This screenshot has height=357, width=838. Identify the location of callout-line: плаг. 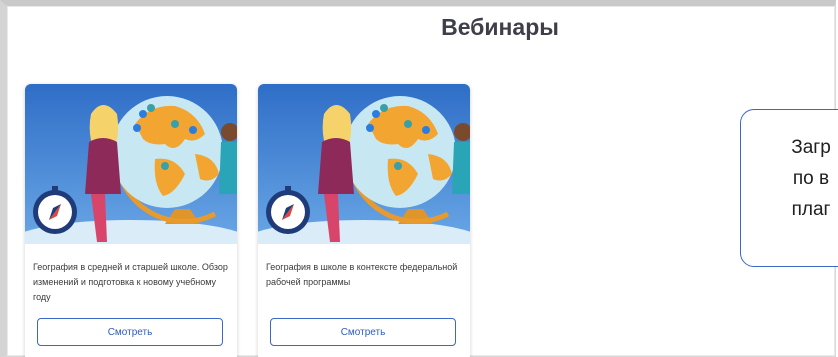
(811, 209).